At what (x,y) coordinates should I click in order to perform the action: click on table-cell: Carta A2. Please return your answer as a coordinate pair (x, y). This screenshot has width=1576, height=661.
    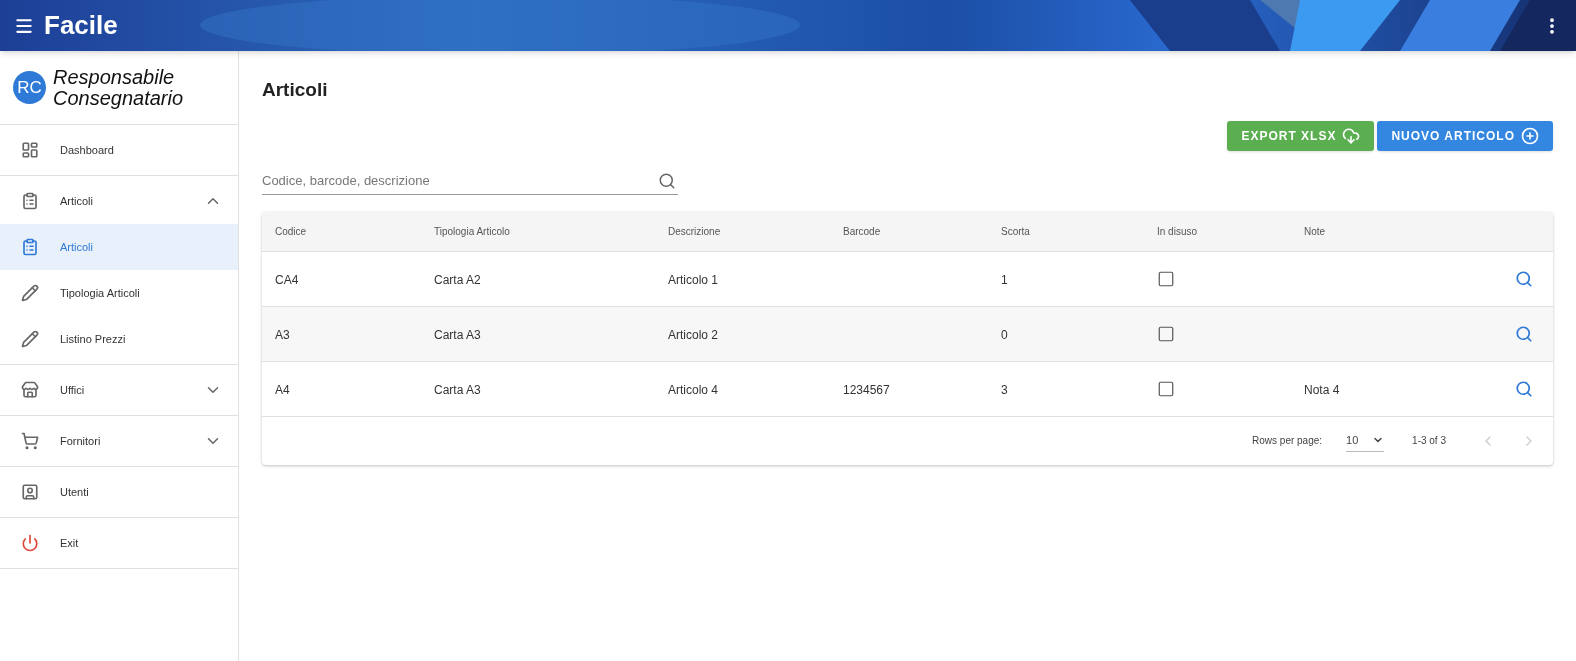
    Looking at the image, I should click on (457, 279).